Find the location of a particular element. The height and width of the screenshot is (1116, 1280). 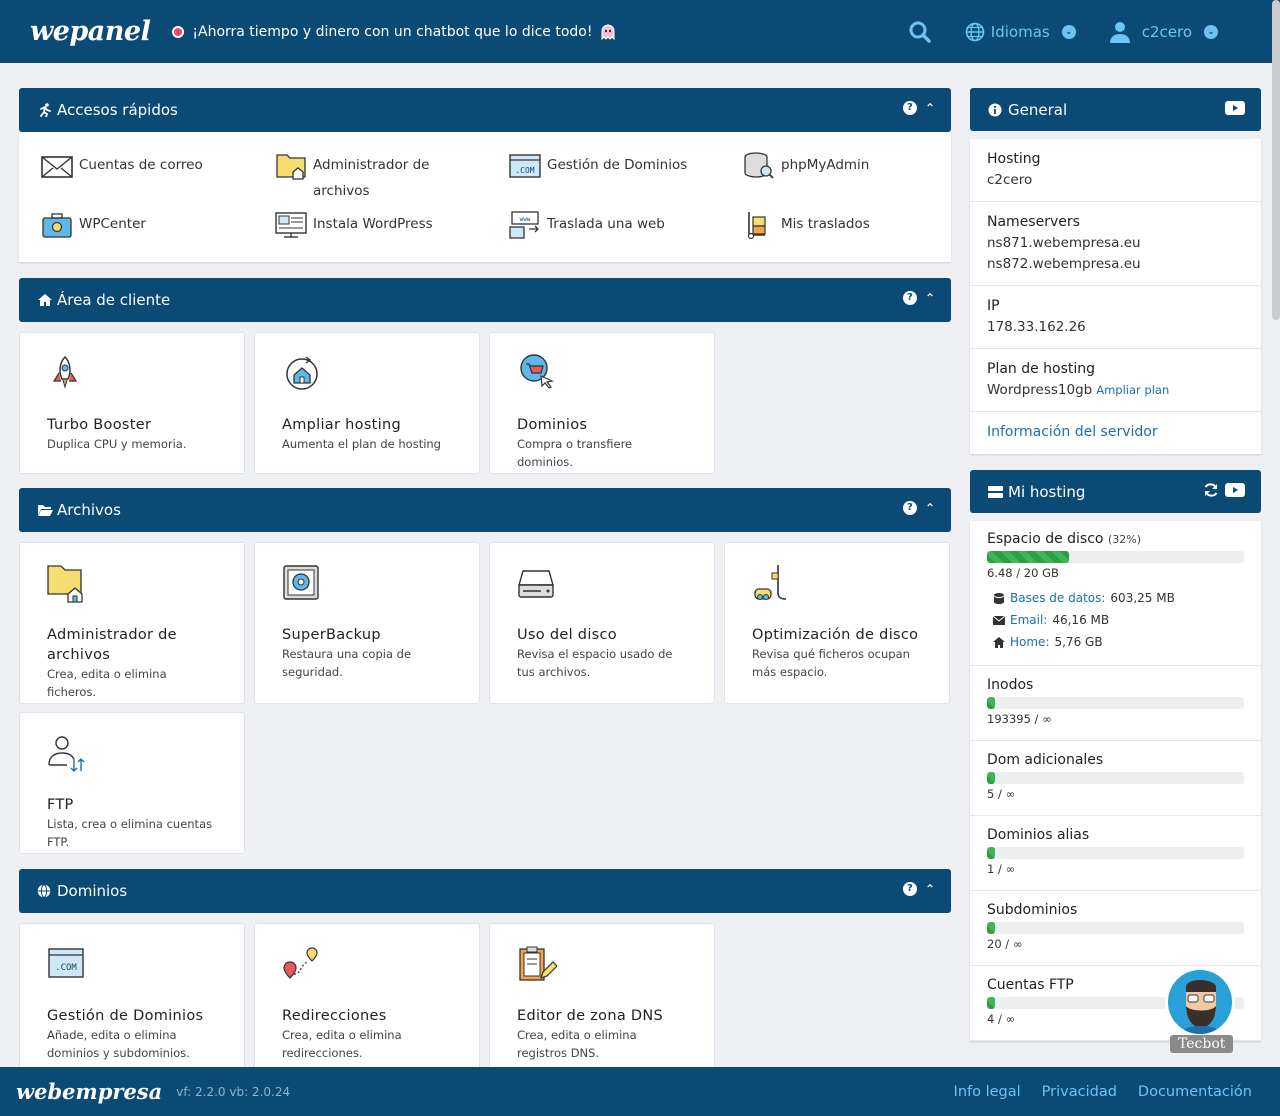

card-ftp: FTP Lista, crea o elimina cuentas FTP. is located at coordinates (132, 783).